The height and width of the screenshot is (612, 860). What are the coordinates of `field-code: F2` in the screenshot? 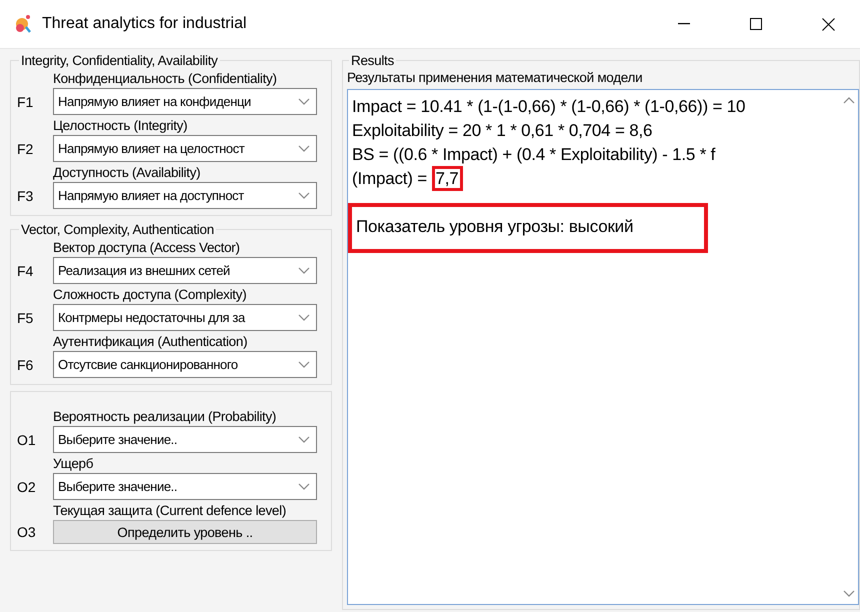 It's located at (25, 148).